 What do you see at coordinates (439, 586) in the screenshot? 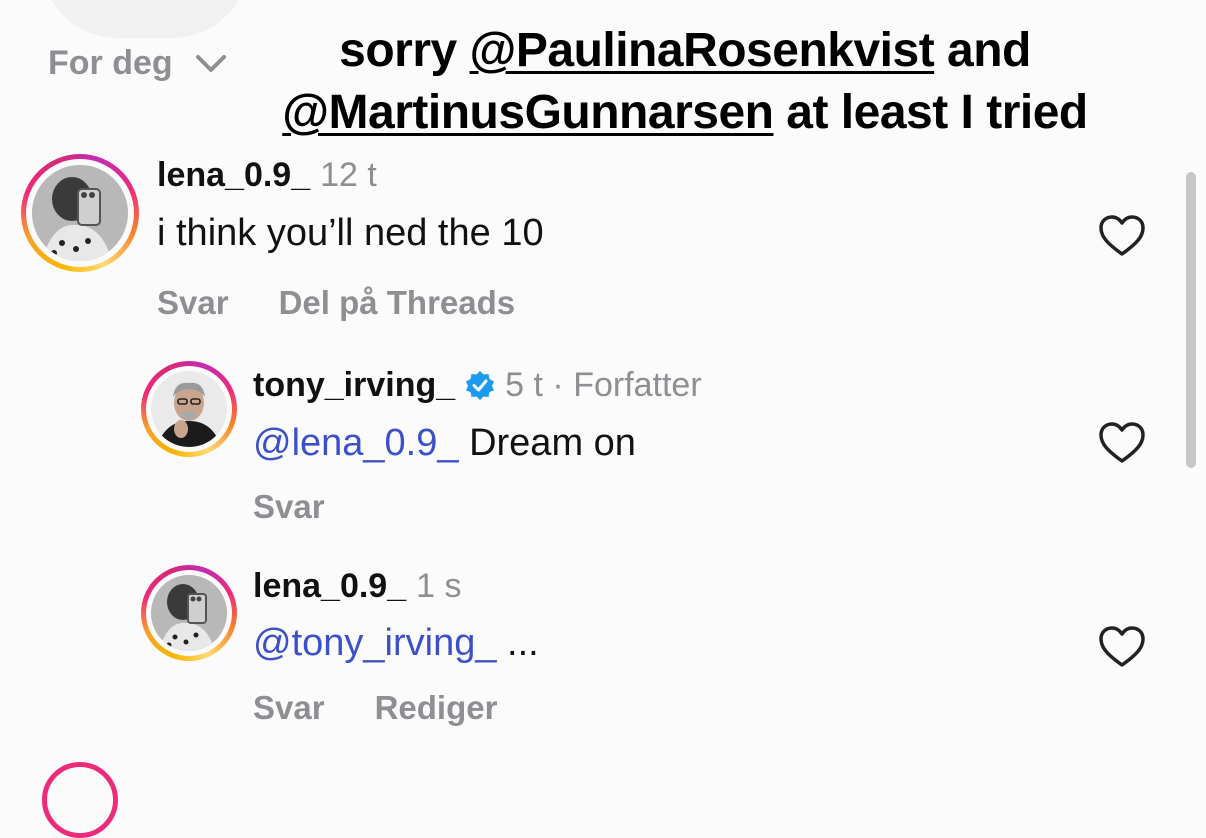
I see `comment-time: 1 s` at bounding box center [439, 586].